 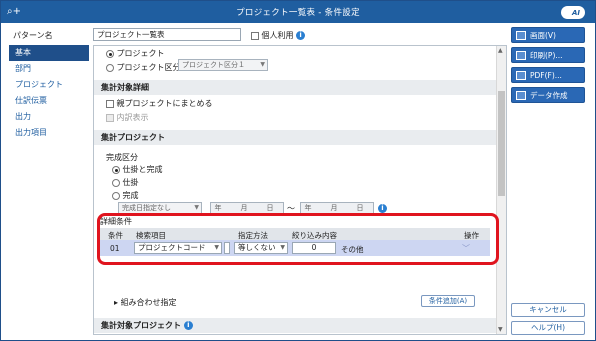 I want to click on sidebar-item-basic: 基本, so click(x=49, y=53).